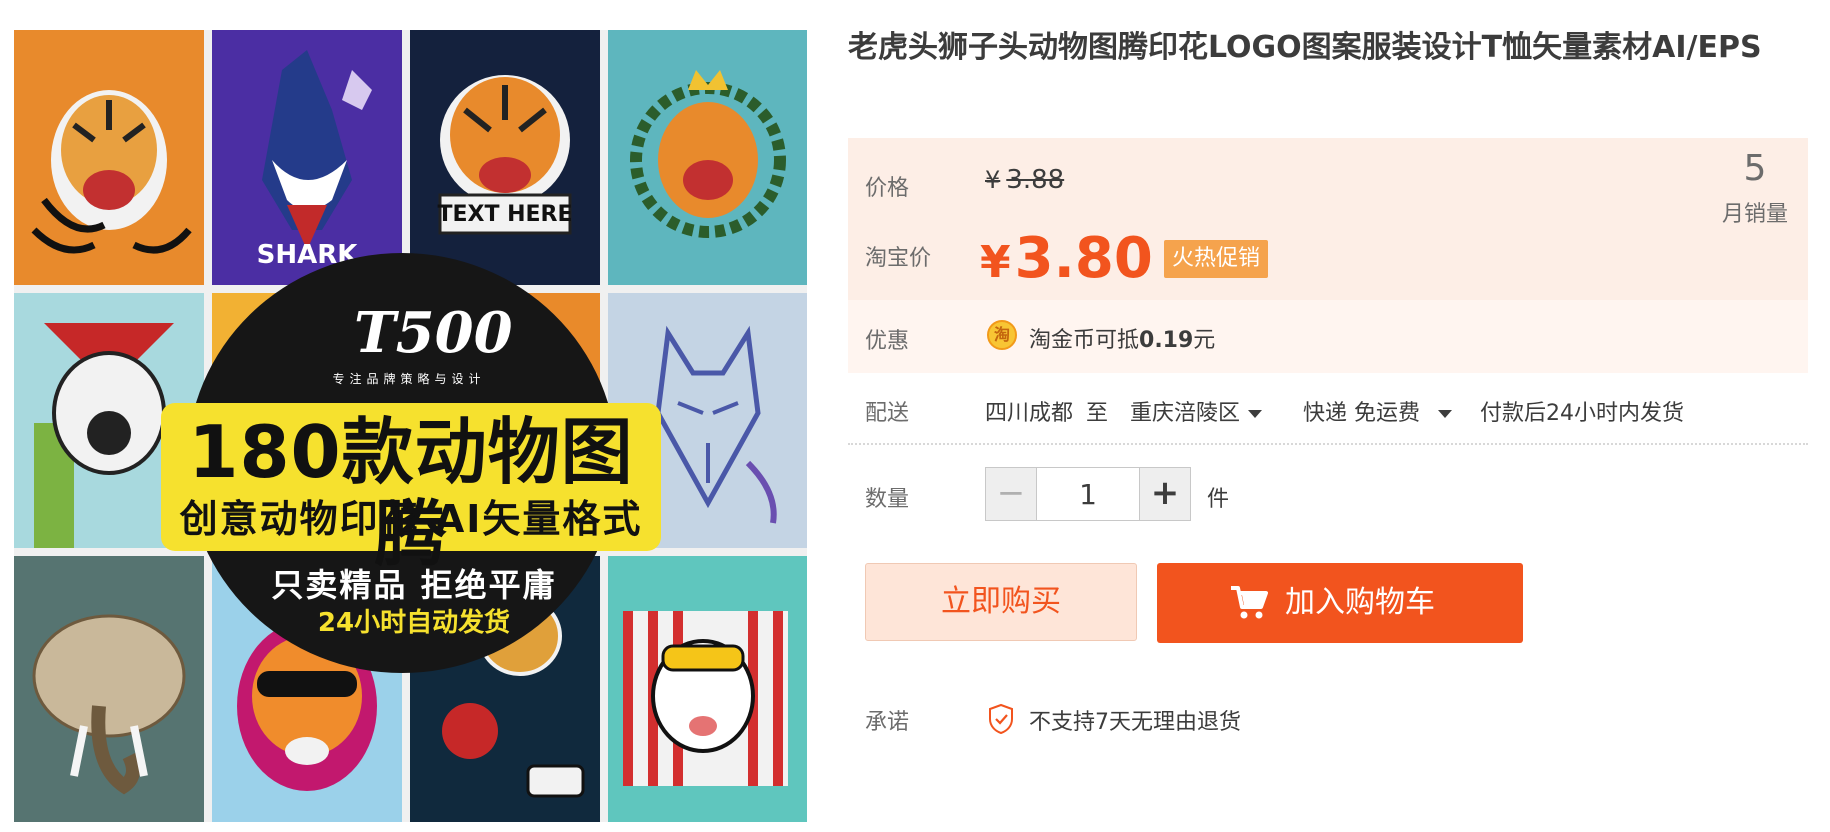 Image resolution: width=1830 pixels, height=832 pixels. Describe the element at coordinates (307, 157) in the screenshot. I see `tile-shark: SHARK` at that location.